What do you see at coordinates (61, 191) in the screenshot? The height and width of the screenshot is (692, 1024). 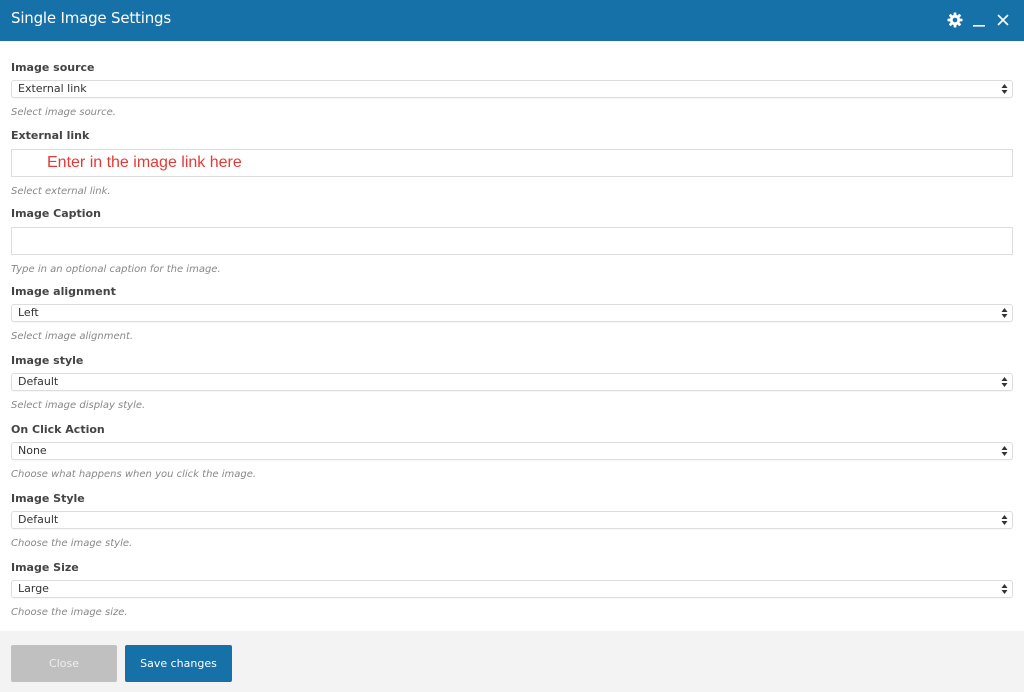 I see `field-hint: Select external link.` at bounding box center [61, 191].